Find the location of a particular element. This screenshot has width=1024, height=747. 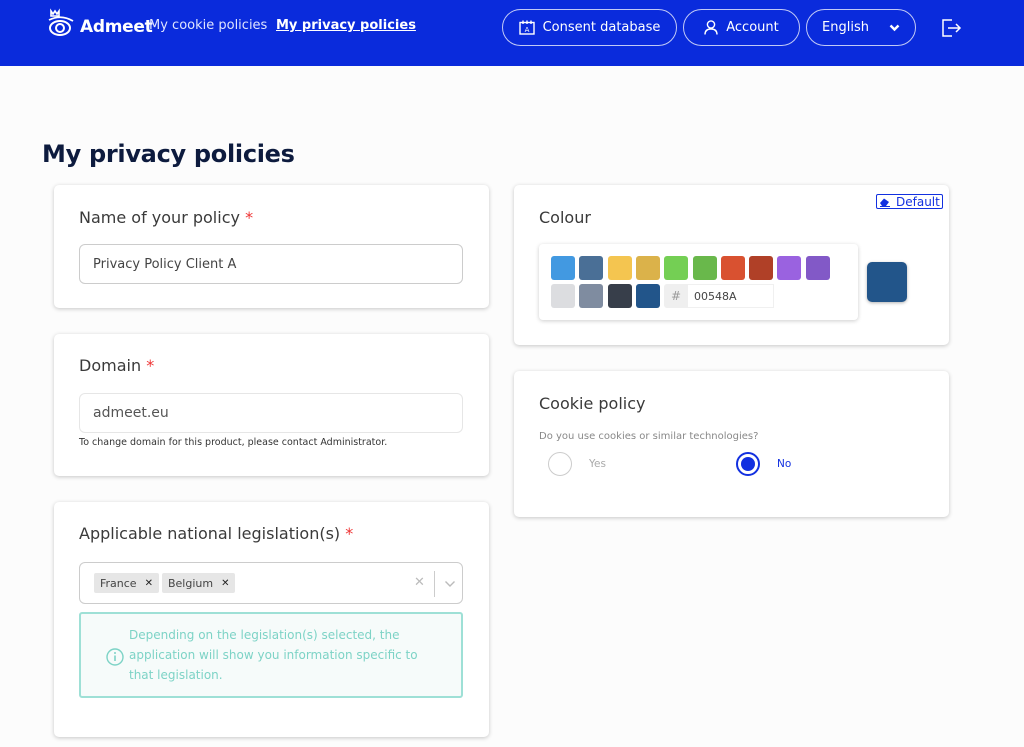

radio-yes is located at coordinates (560, 464).